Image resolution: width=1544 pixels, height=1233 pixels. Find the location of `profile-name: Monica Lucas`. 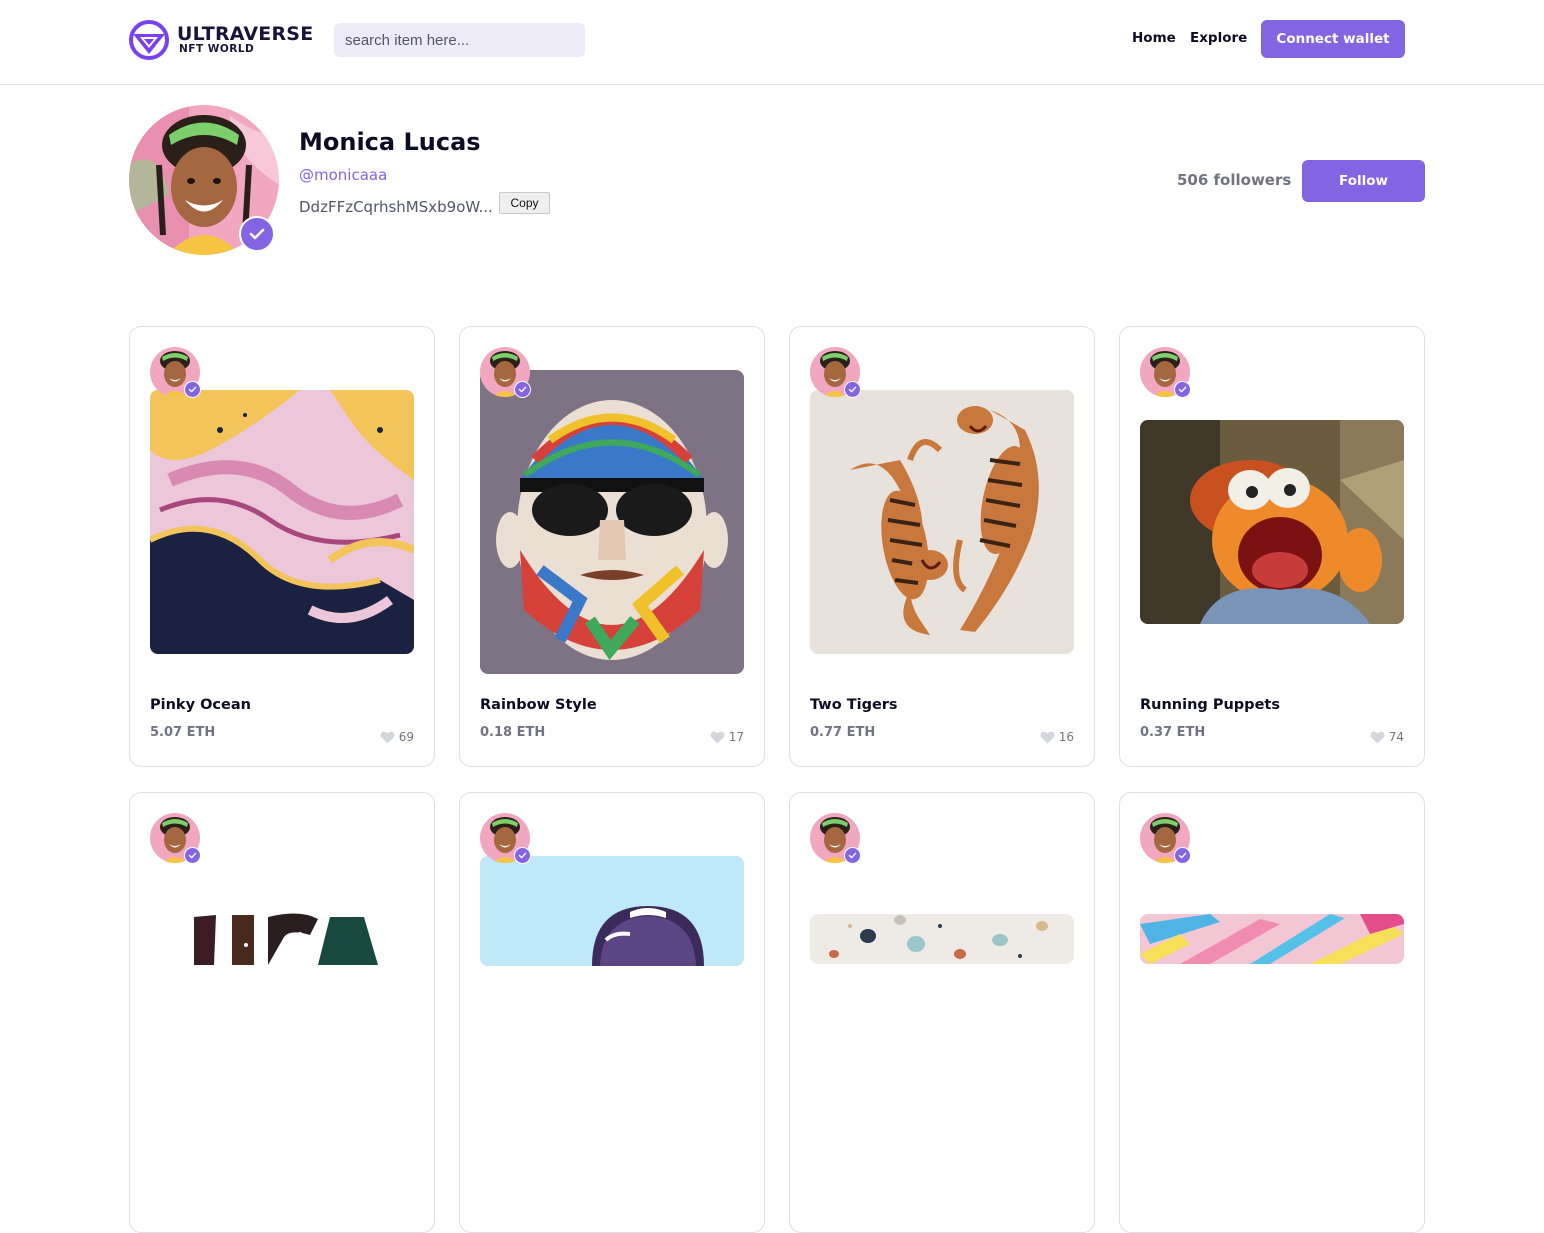

profile-name: Monica Lucas is located at coordinates (390, 142).